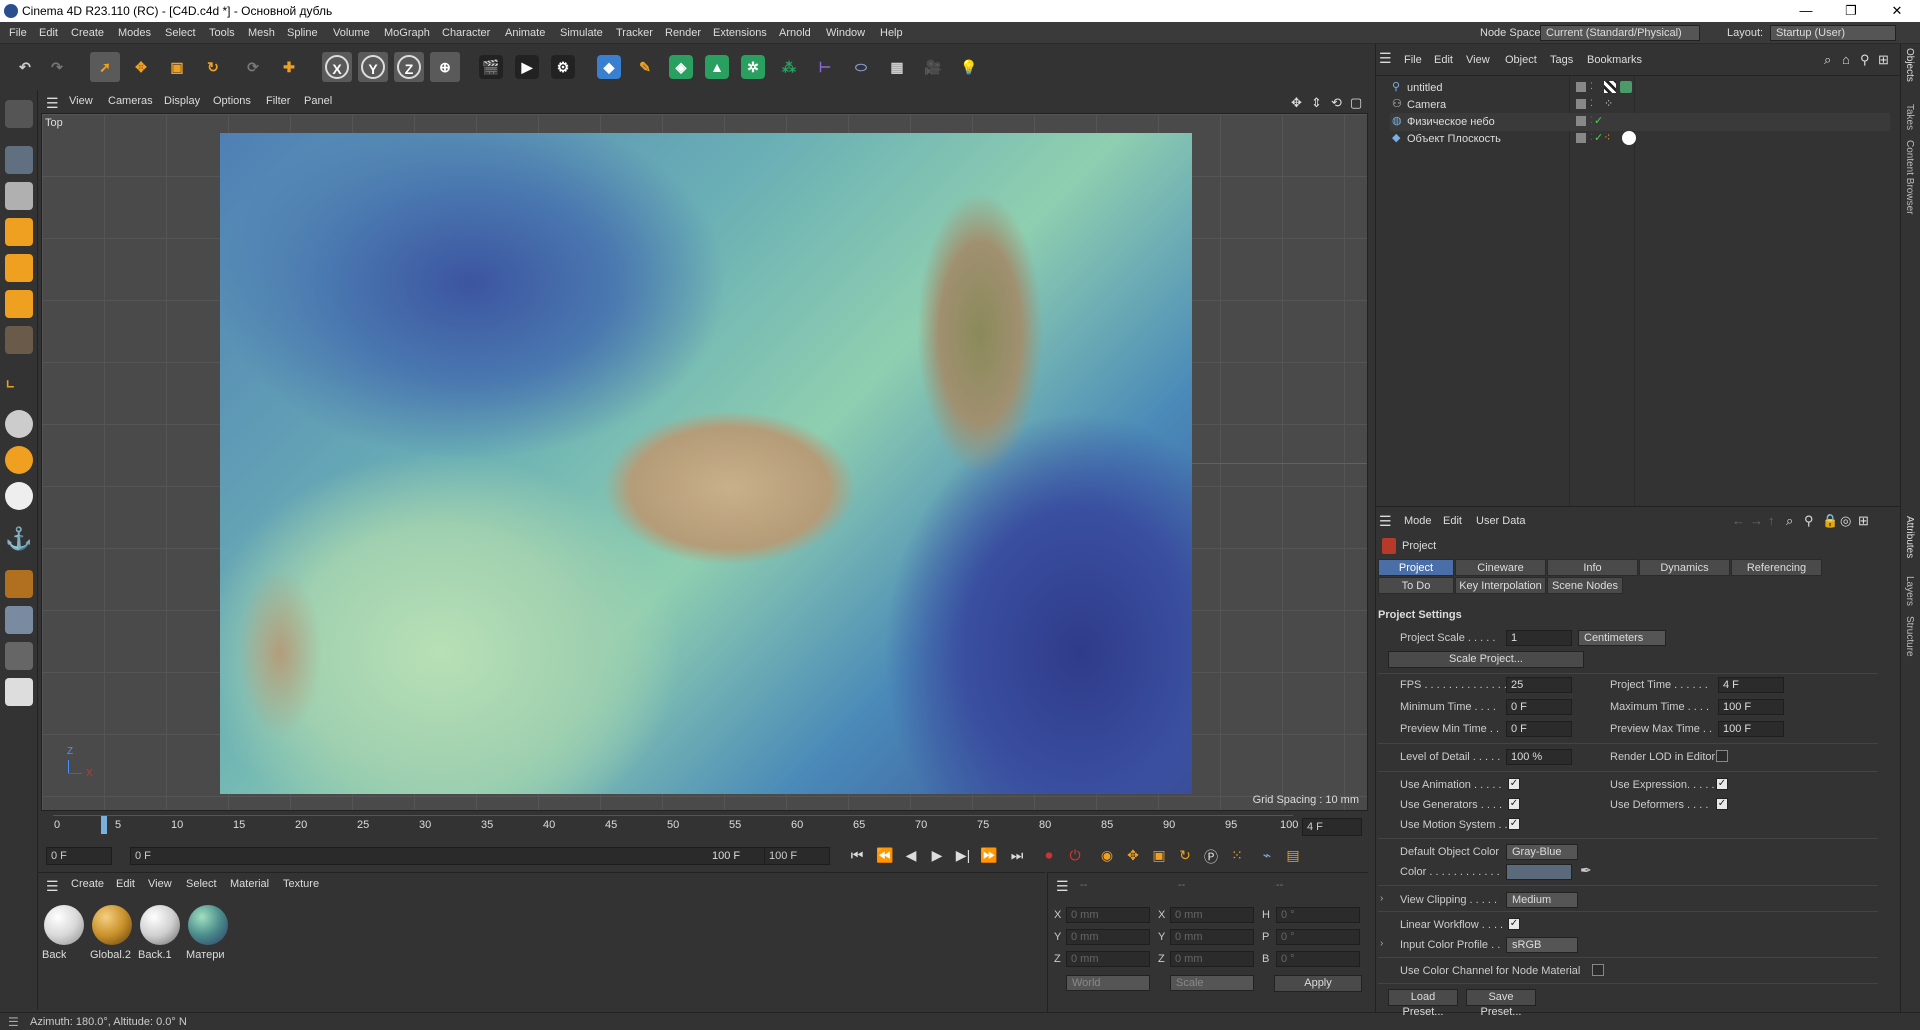 Image resolution: width=1920 pixels, height=1030 pixels. Describe the element at coordinates (1581, 104) in the screenshot. I see `editor-visibility-icon` at that location.